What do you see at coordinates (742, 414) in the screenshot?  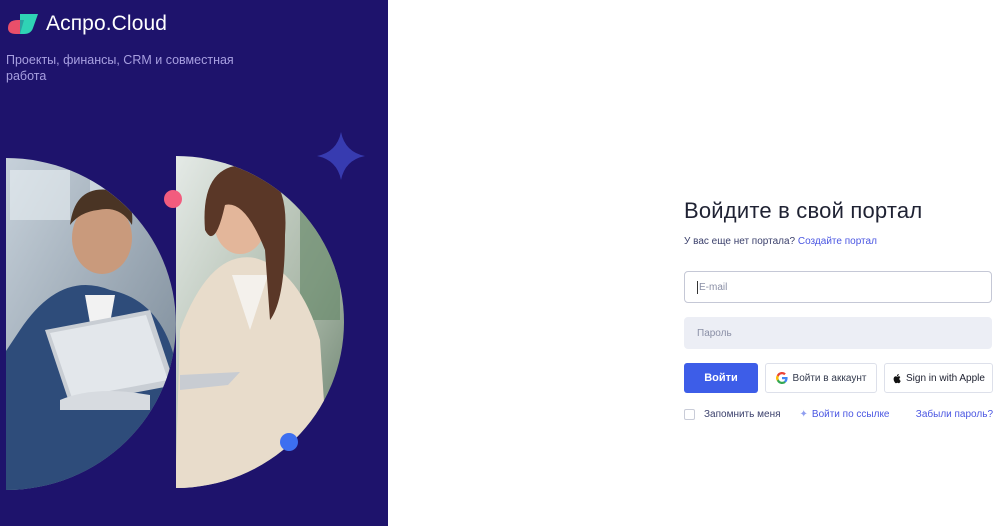 I see `remember-me-label: Запомнить меня` at bounding box center [742, 414].